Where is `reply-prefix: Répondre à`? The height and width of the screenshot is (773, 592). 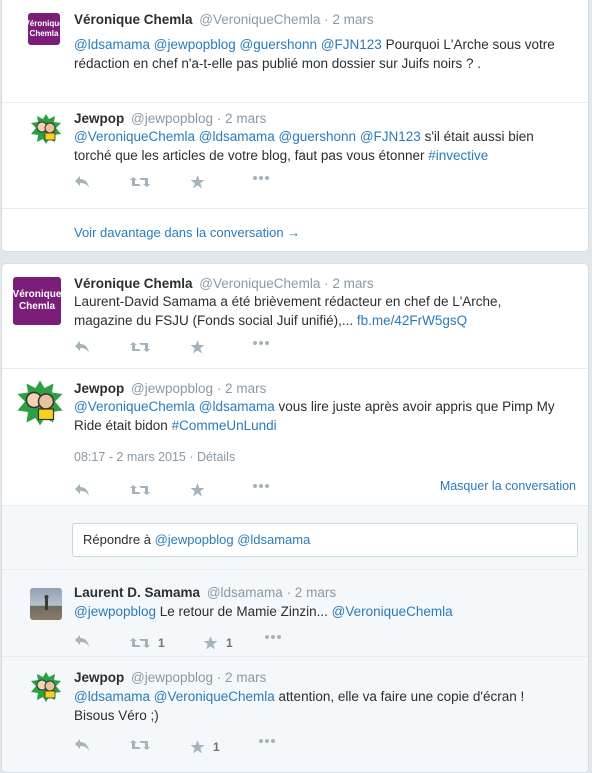 reply-prefix: Répondre à is located at coordinates (117, 539).